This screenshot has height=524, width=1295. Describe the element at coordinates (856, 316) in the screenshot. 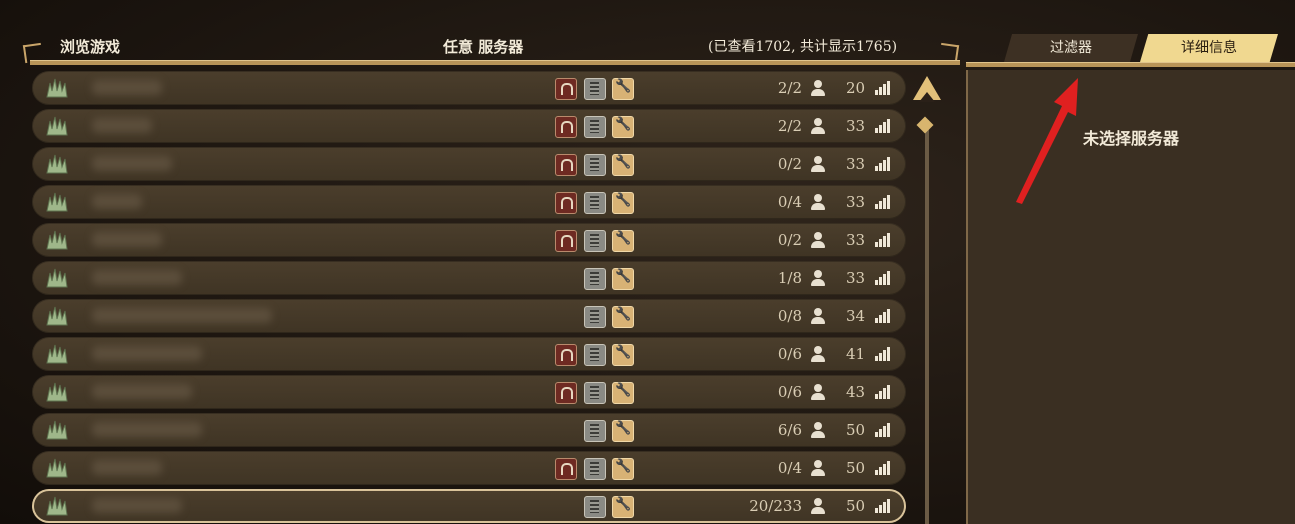

I see `ping-value: 34` at that location.